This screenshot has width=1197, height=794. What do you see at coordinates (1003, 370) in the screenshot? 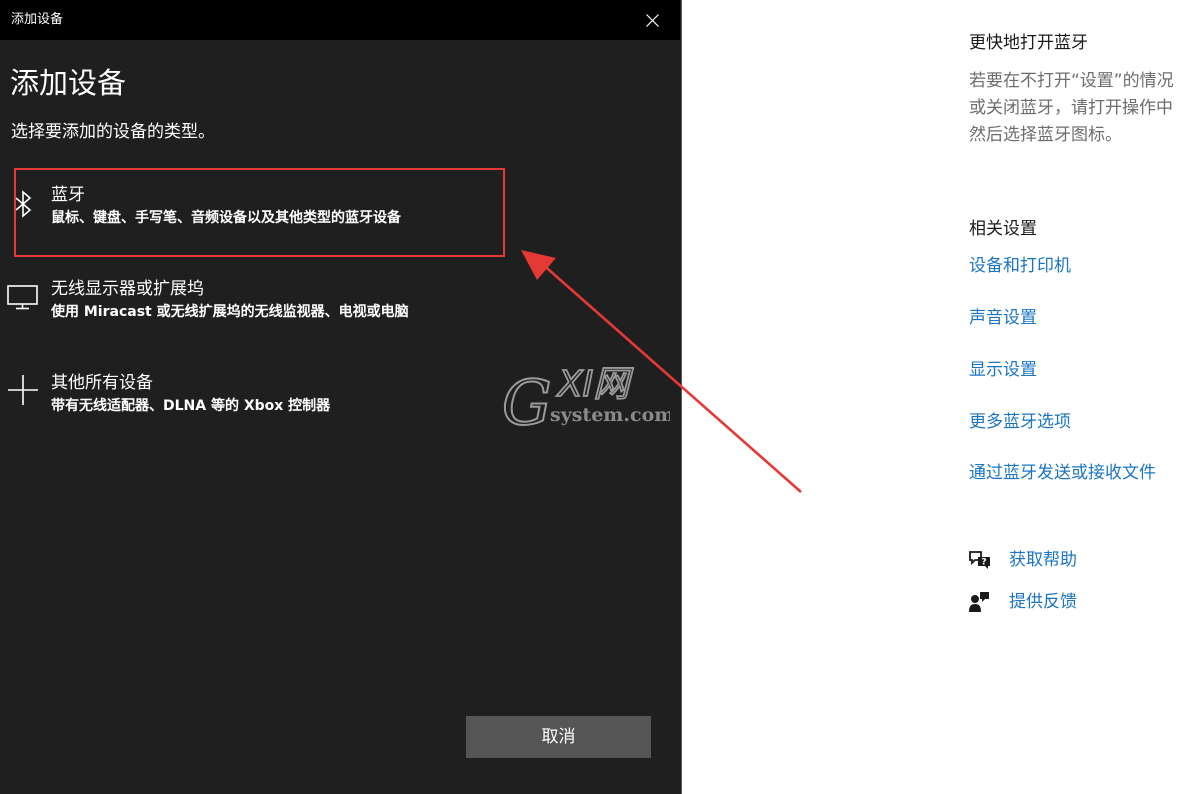
I see `link-display-settings: 显示设置` at bounding box center [1003, 370].